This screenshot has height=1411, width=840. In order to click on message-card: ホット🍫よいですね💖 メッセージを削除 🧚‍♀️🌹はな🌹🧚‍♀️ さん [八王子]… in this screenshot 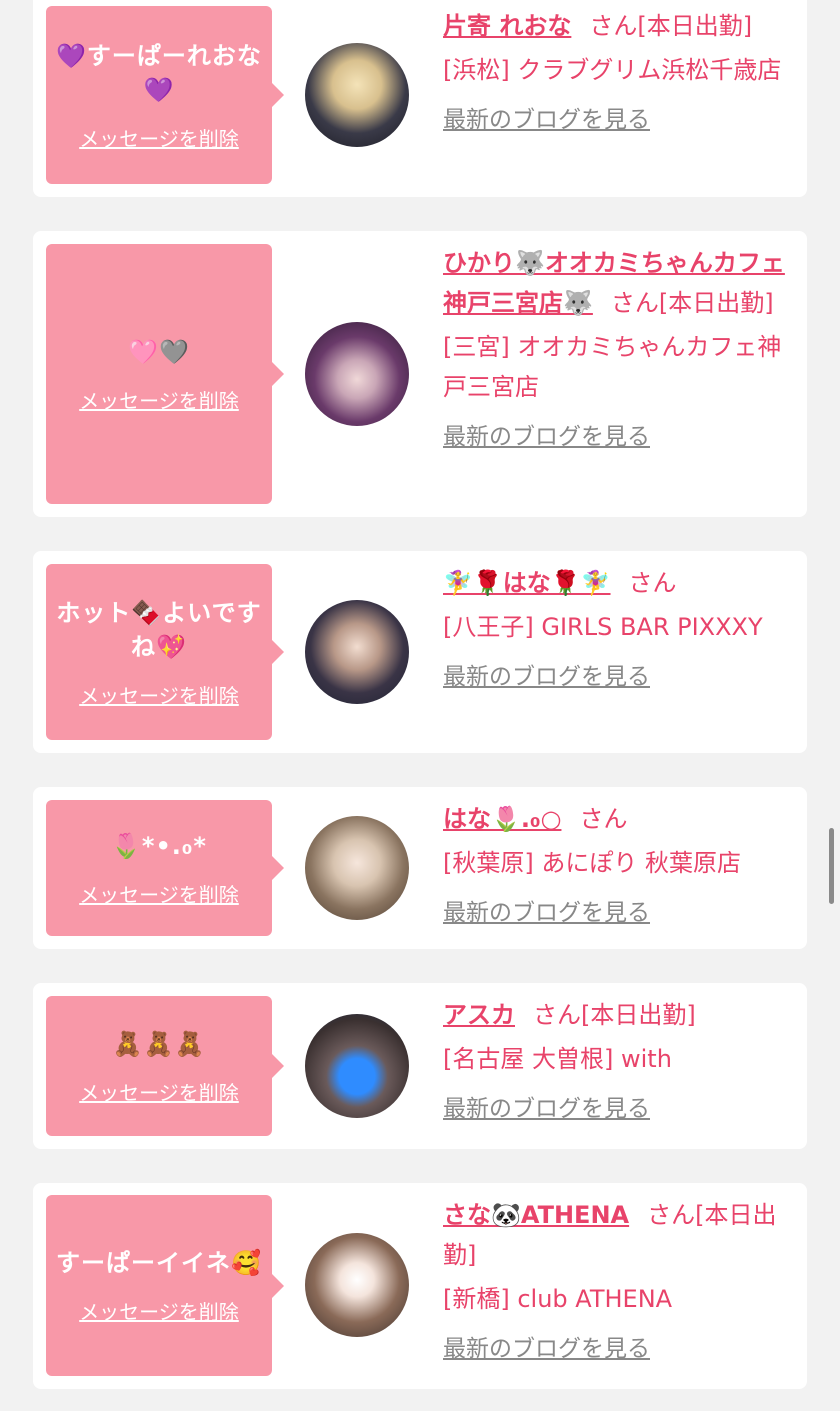, I will do `click(420, 652)`.